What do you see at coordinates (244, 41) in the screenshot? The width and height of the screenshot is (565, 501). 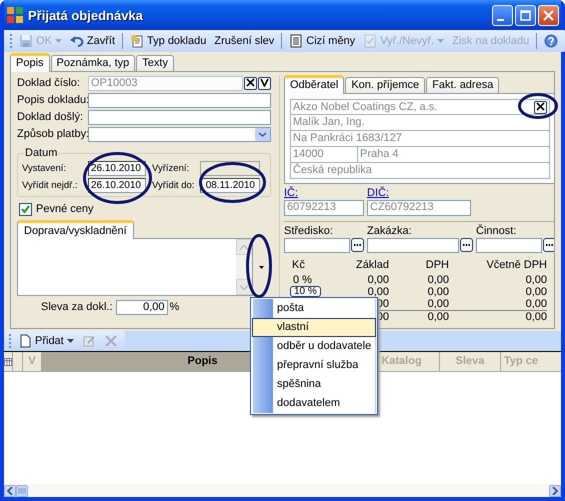 I see `toolbar-button: Zrušení slev` at bounding box center [244, 41].